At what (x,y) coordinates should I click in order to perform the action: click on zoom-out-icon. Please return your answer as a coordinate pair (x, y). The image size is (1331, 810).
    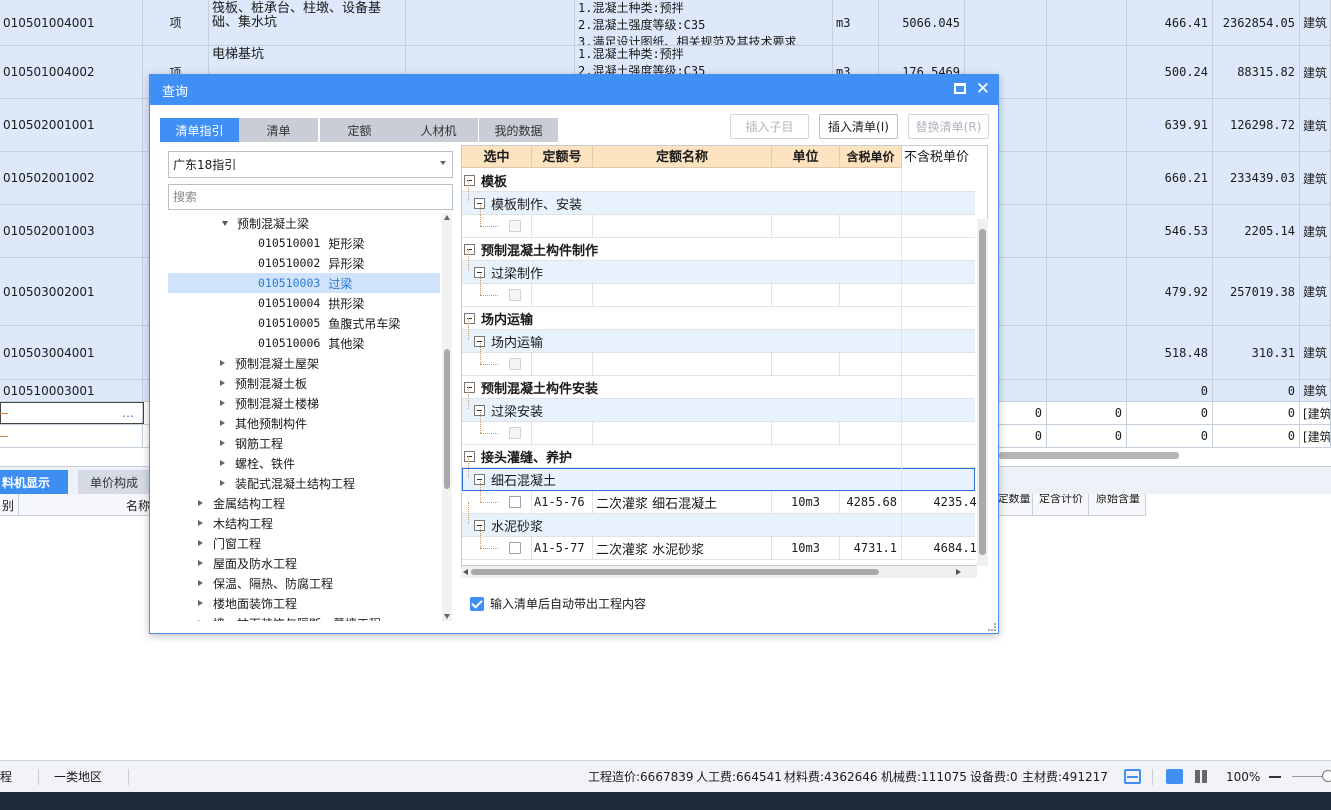
    Looking at the image, I should click on (1275, 777).